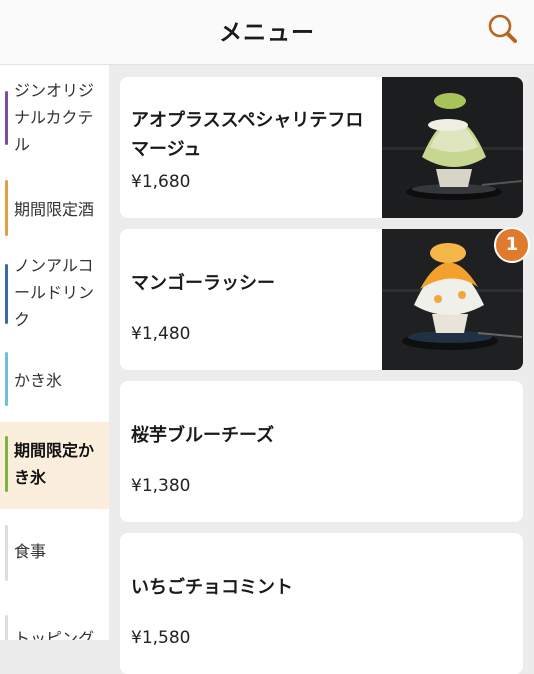 Image resolution: width=534 pixels, height=674 pixels. I want to click on top-header: メニュー, so click(267, 32).